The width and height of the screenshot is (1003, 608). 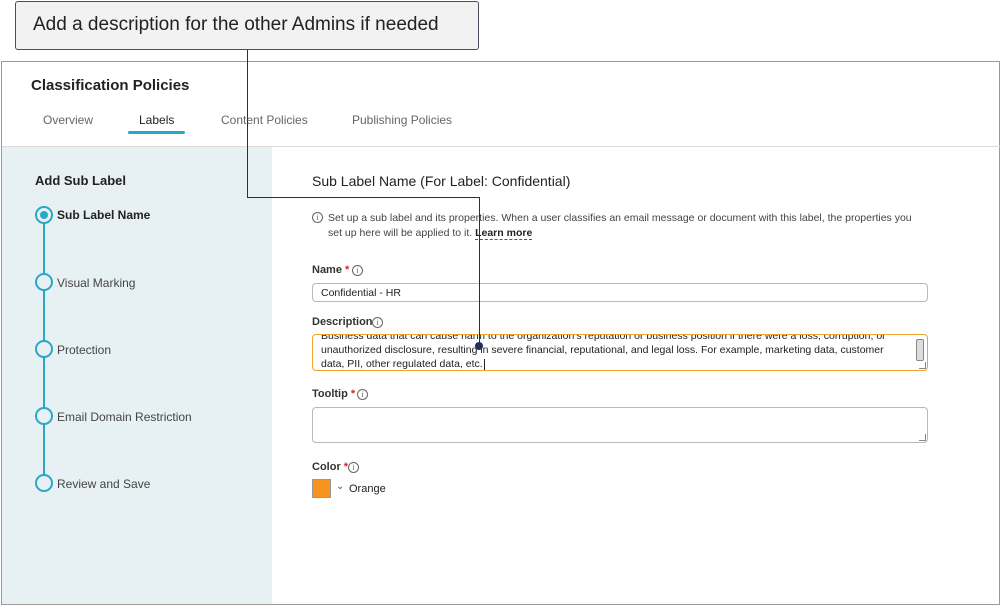 I want to click on color-swatch, so click(x=321, y=488).